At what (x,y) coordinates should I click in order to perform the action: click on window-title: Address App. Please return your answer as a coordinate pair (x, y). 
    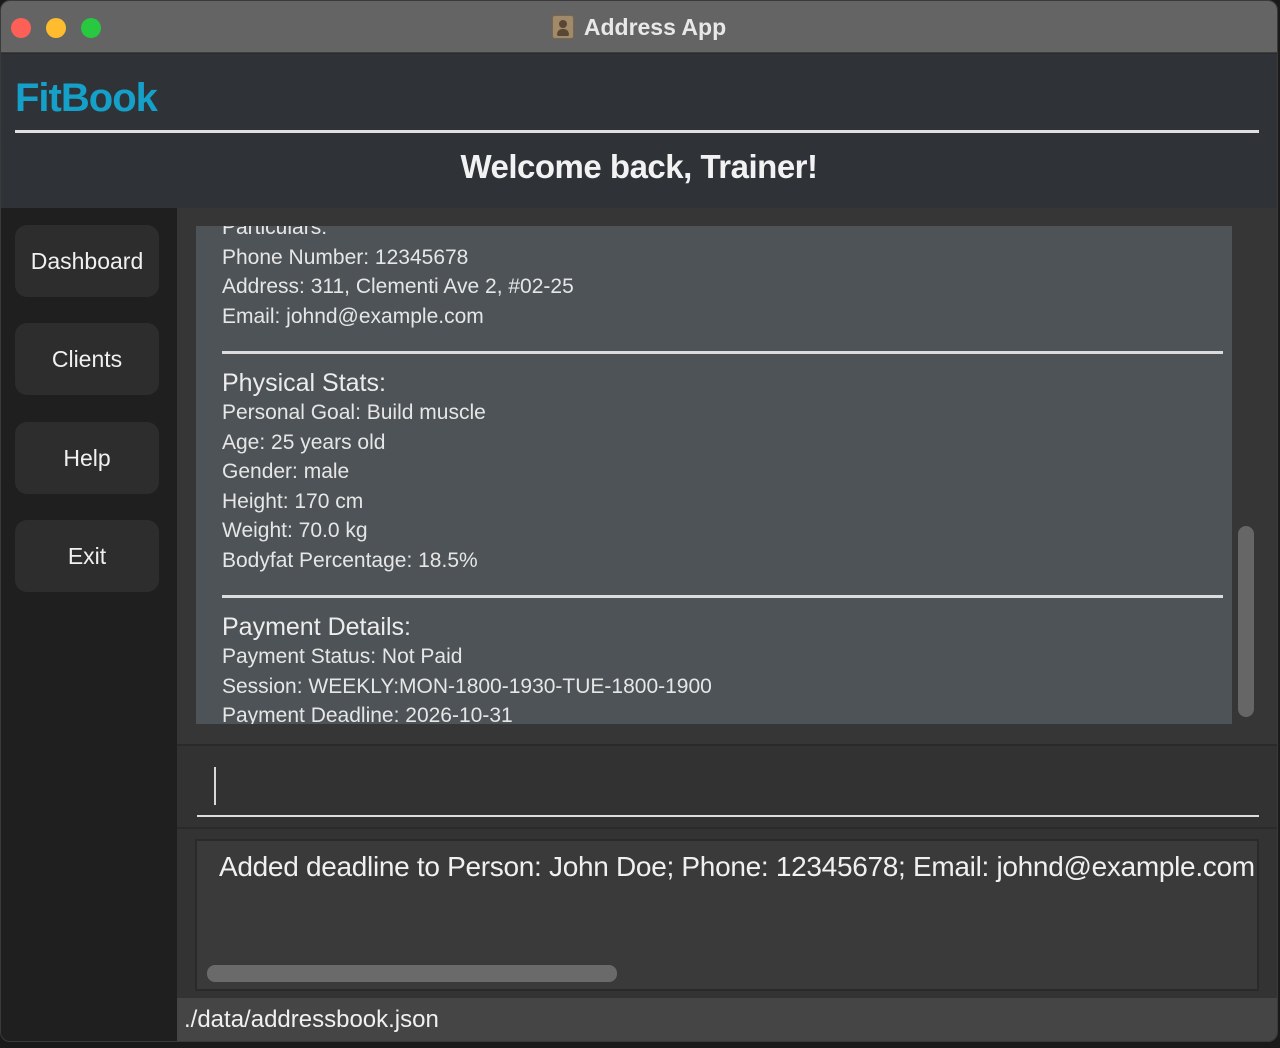
    Looking at the image, I should click on (655, 26).